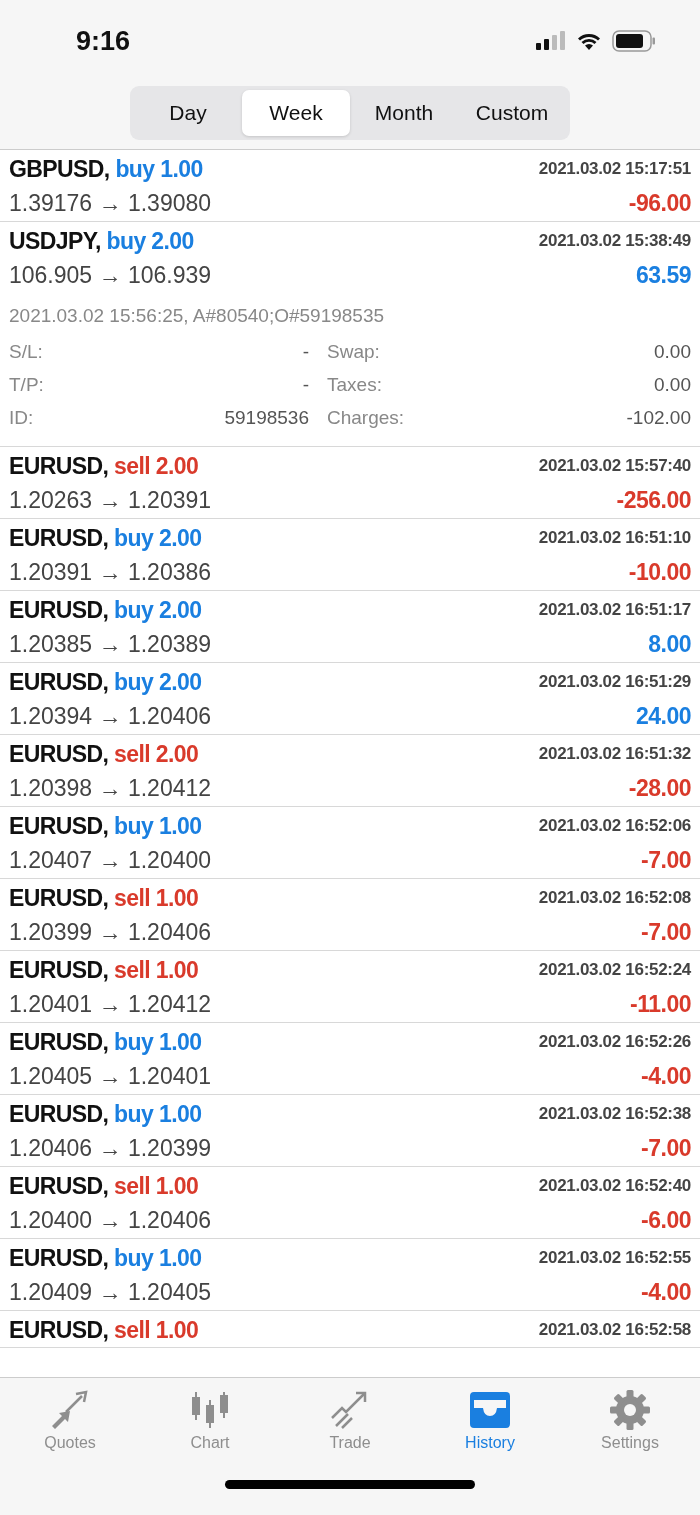 Image resolution: width=700 pixels, height=1515 pixels. Describe the element at coordinates (26, 351) in the screenshot. I see `detail-label: S/L:` at that location.